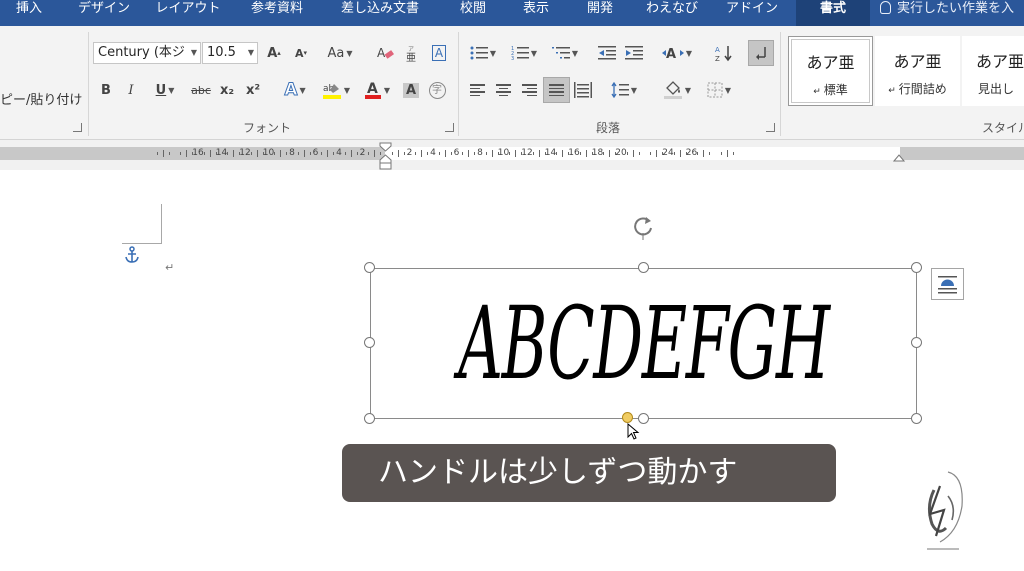 This screenshot has height=571, width=1024. What do you see at coordinates (165, 90) in the screenshot?
I see `underline-button: U ▼` at bounding box center [165, 90].